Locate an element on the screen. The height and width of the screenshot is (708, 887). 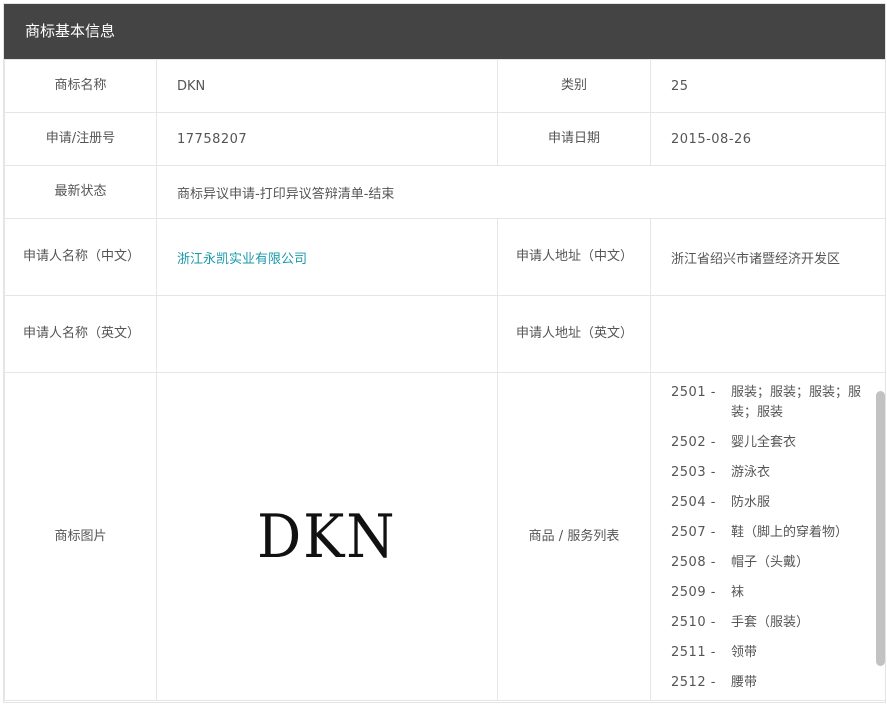
goods-name: 手套（服装） is located at coordinates (770, 622).